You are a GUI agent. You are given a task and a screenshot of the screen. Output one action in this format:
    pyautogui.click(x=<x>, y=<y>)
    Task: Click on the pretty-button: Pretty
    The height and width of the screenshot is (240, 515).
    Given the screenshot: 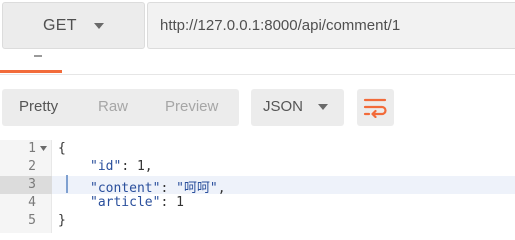 What is the action you would take?
    pyautogui.click(x=38, y=106)
    